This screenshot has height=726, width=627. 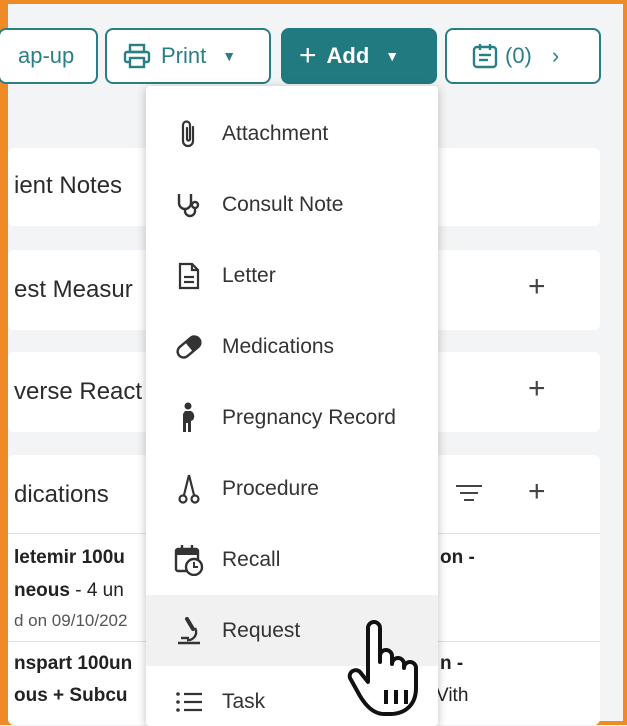 I want to click on menu-item-attachment: Attachment, so click(x=292, y=133).